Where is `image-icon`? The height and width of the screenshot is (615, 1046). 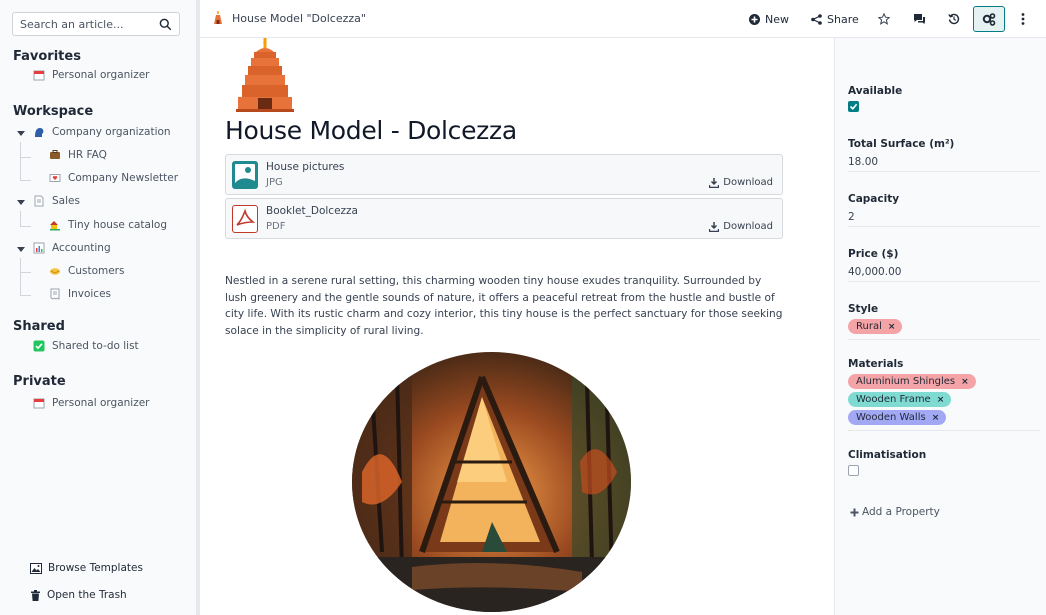
image-icon is located at coordinates (36, 568).